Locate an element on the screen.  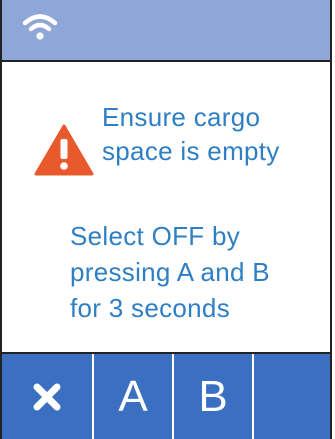
a-button: A is located at coordinates (134, 396).